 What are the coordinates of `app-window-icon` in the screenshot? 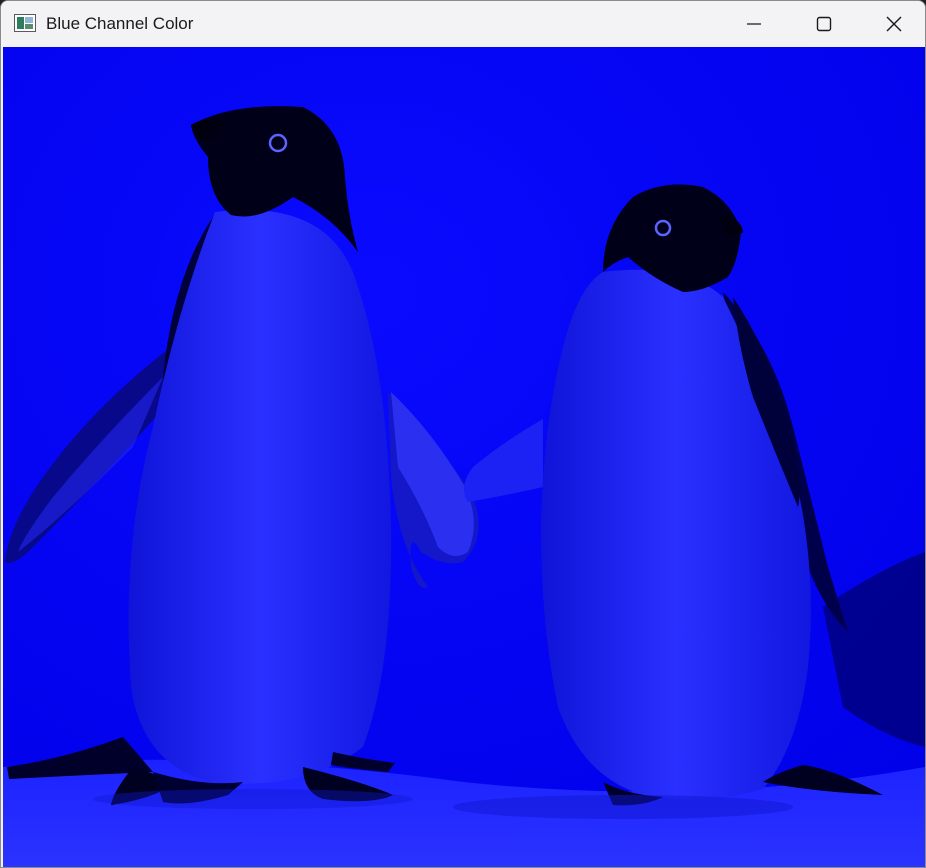 It's located at (25, 23).